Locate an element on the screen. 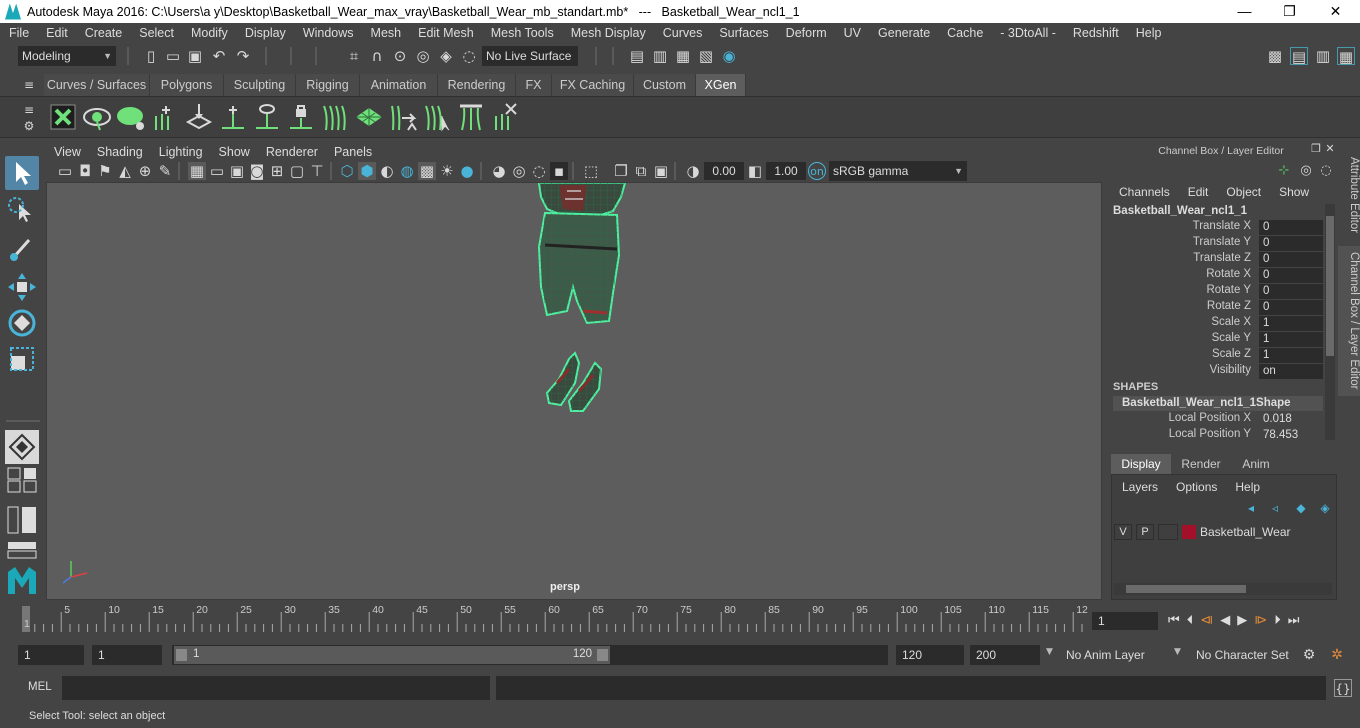 The height and width of the screenshot is (728, 1360). smooth-shade-icon: ⬢ is located at coordinates (367, 171).